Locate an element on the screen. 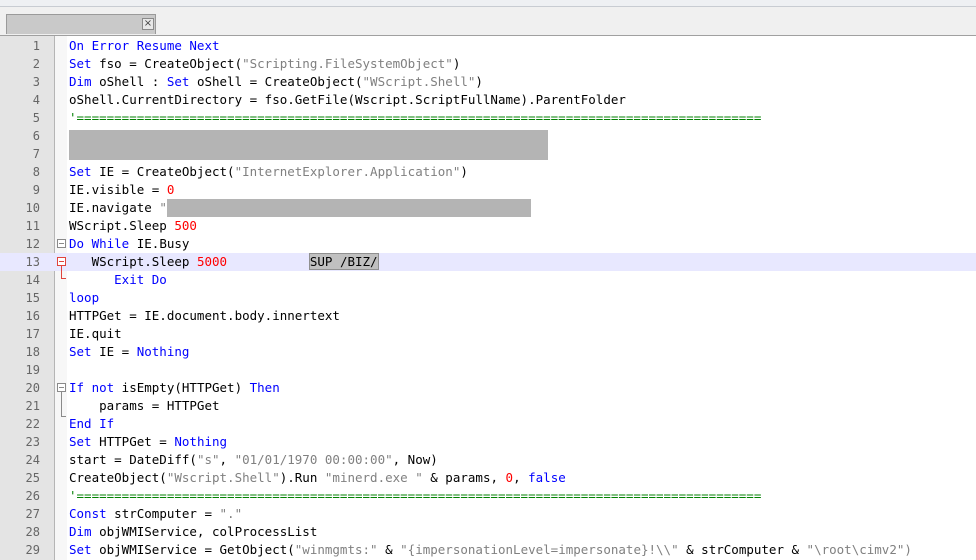 The width and height of the screenshot is (976, 560). code-line: 28 Dim objWMIService, colProcessList is located at coordinates (488, 532).